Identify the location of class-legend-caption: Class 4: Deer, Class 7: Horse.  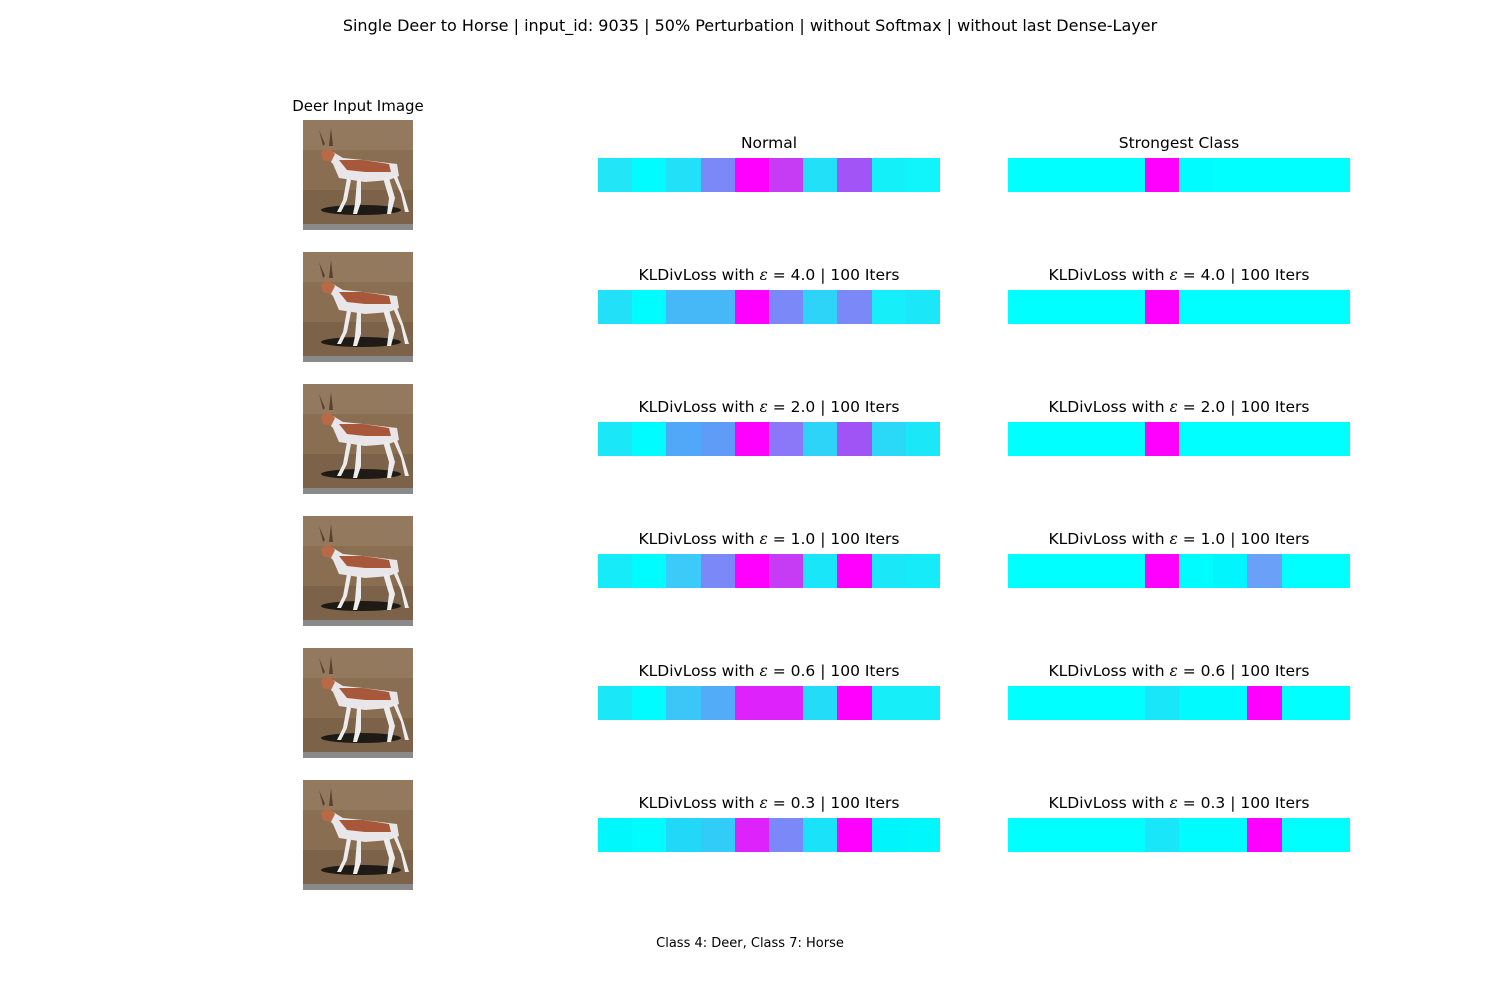
(750, 943).